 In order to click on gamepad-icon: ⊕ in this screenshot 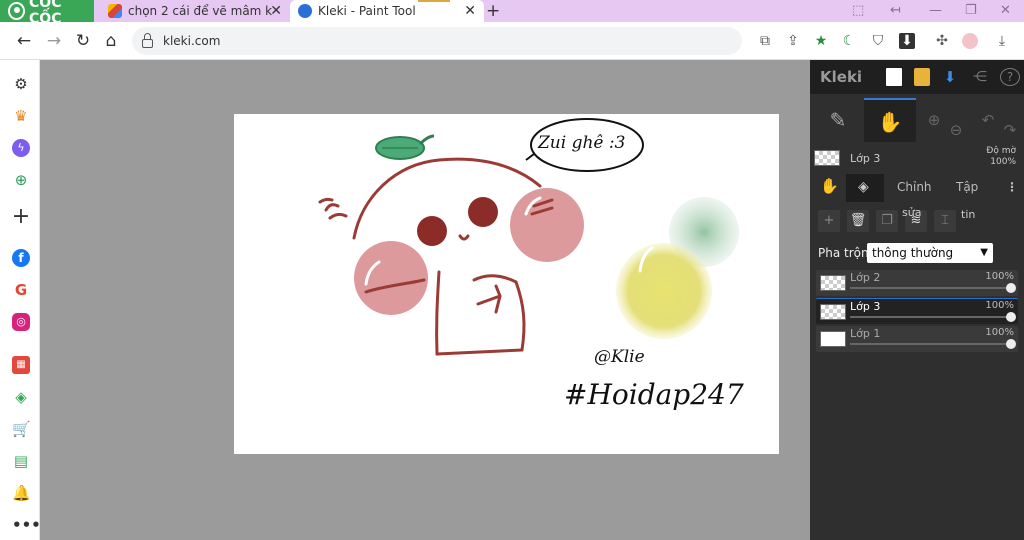, I will do `click(21, 180)`.